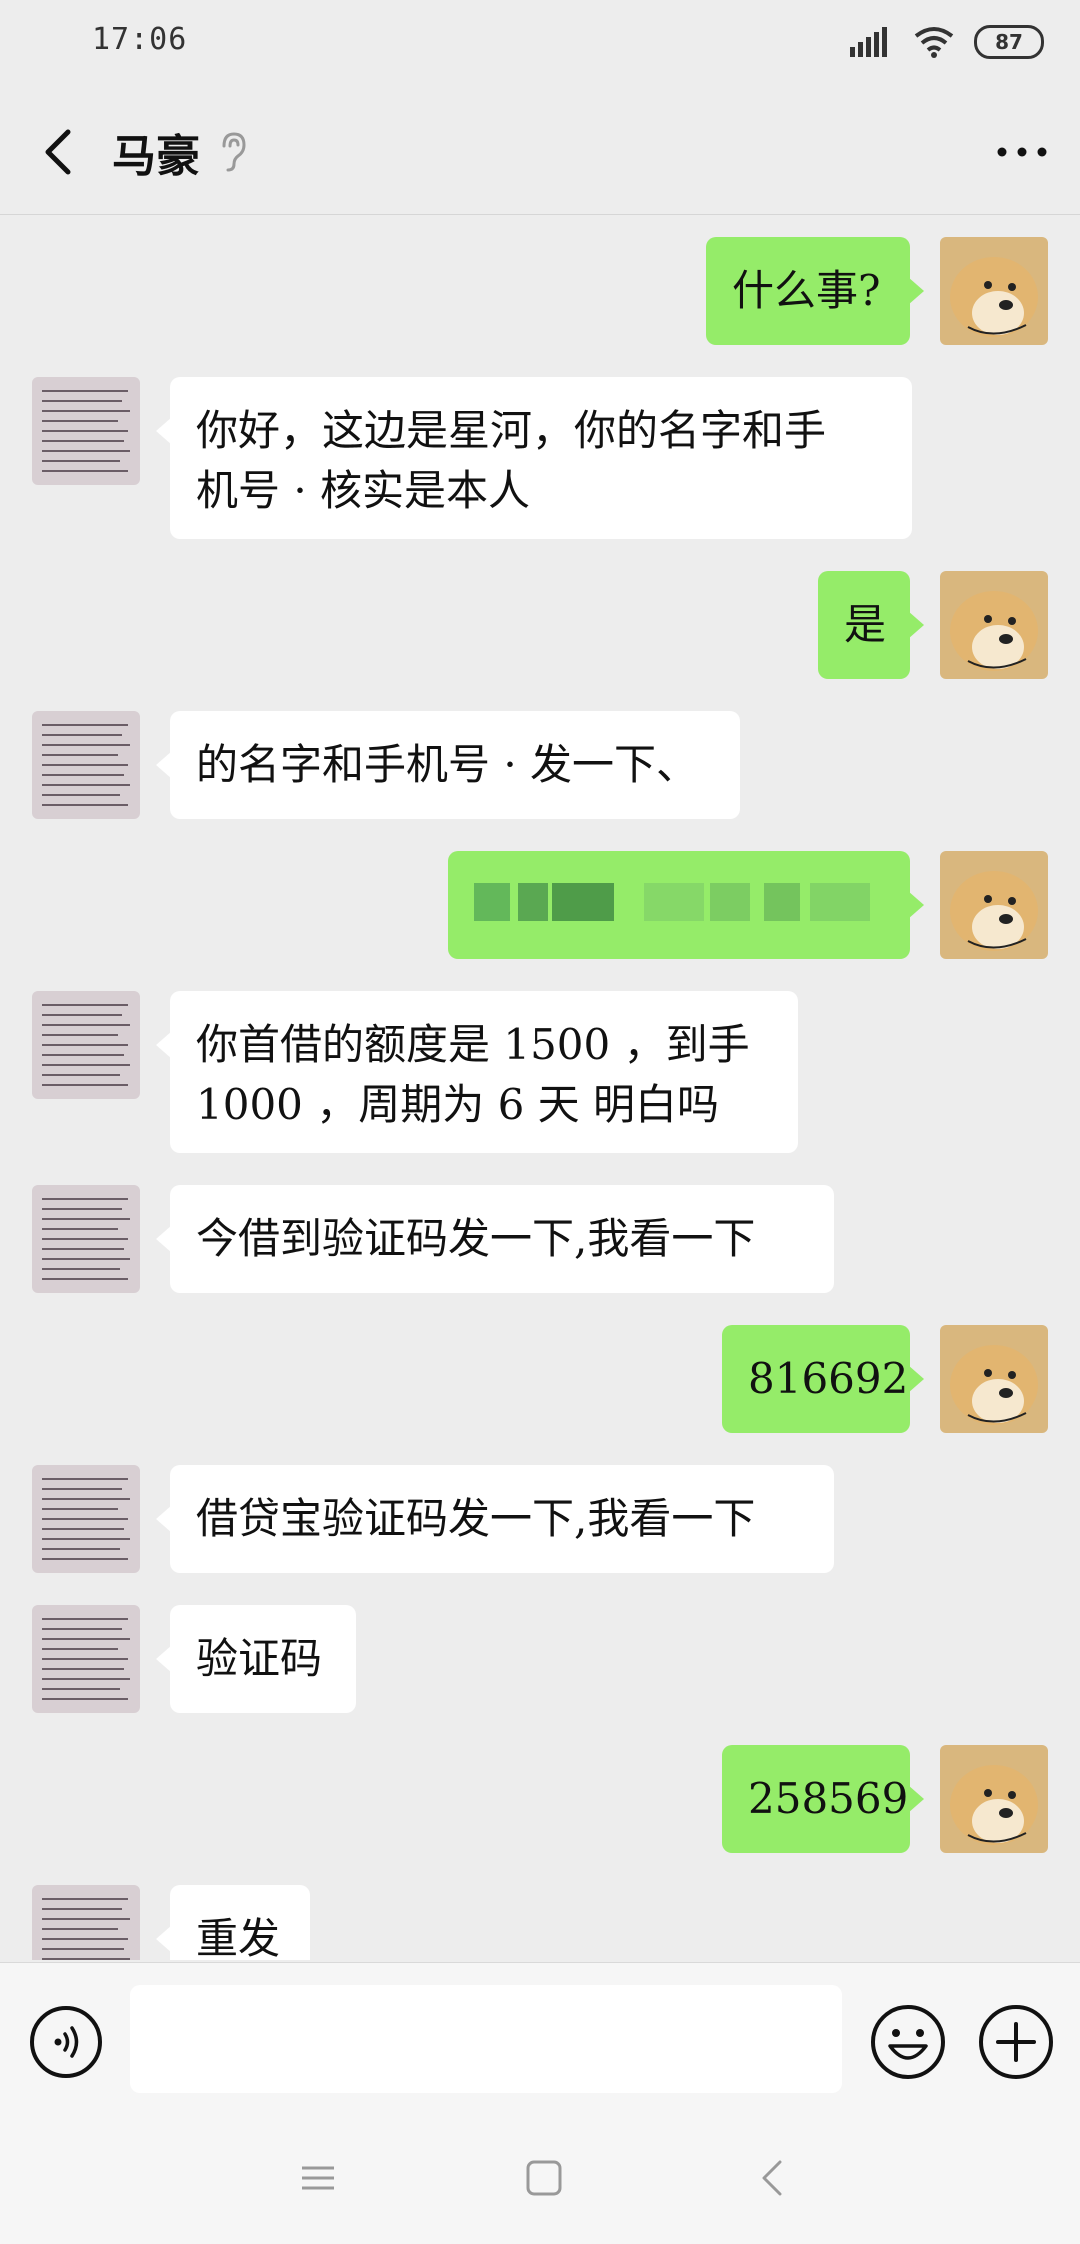 This screenshot has width=1080, height=2244. I want to click on received-message-bubble: 的名字和手机号 · 发一下、, so click(448, 765).